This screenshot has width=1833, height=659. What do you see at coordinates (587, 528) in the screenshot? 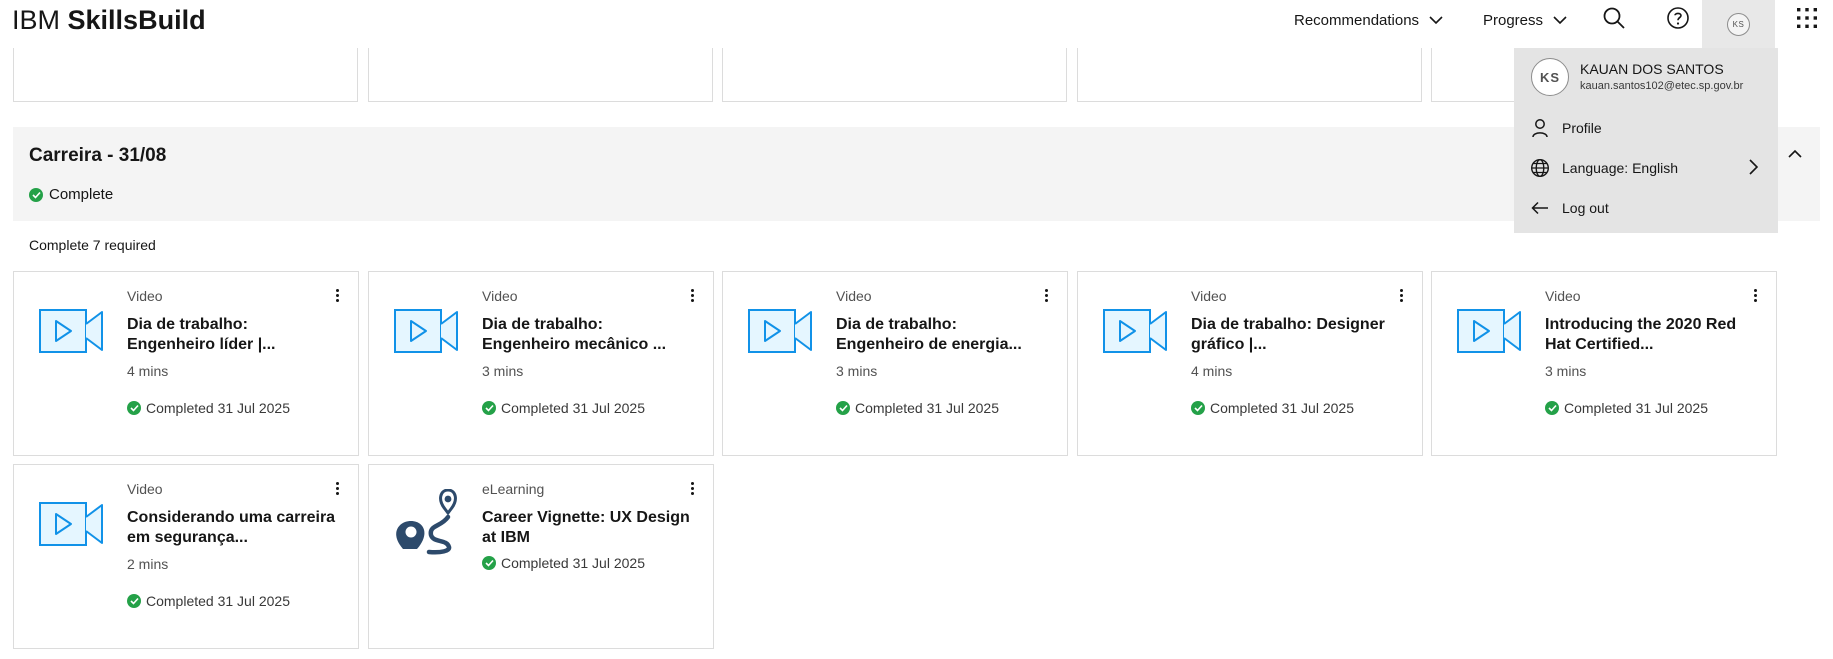
I see `card-title: Career Vignette: UX Design at IBM` at bounding box center [587, 528].